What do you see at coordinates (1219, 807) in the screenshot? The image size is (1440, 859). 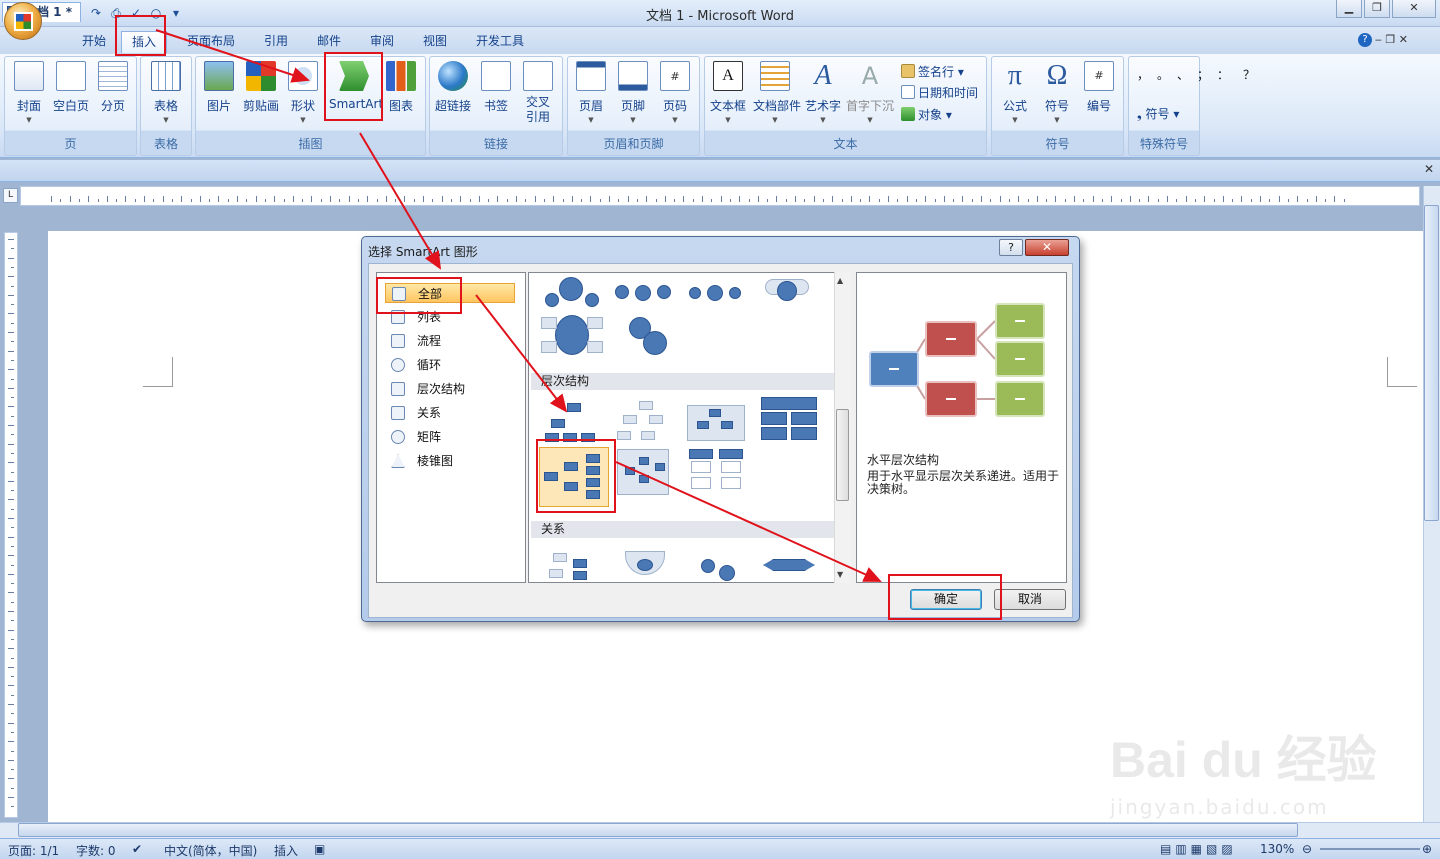 I see `watermark-url: jingyan.baidu.com` at bounding box center [1219, 807].